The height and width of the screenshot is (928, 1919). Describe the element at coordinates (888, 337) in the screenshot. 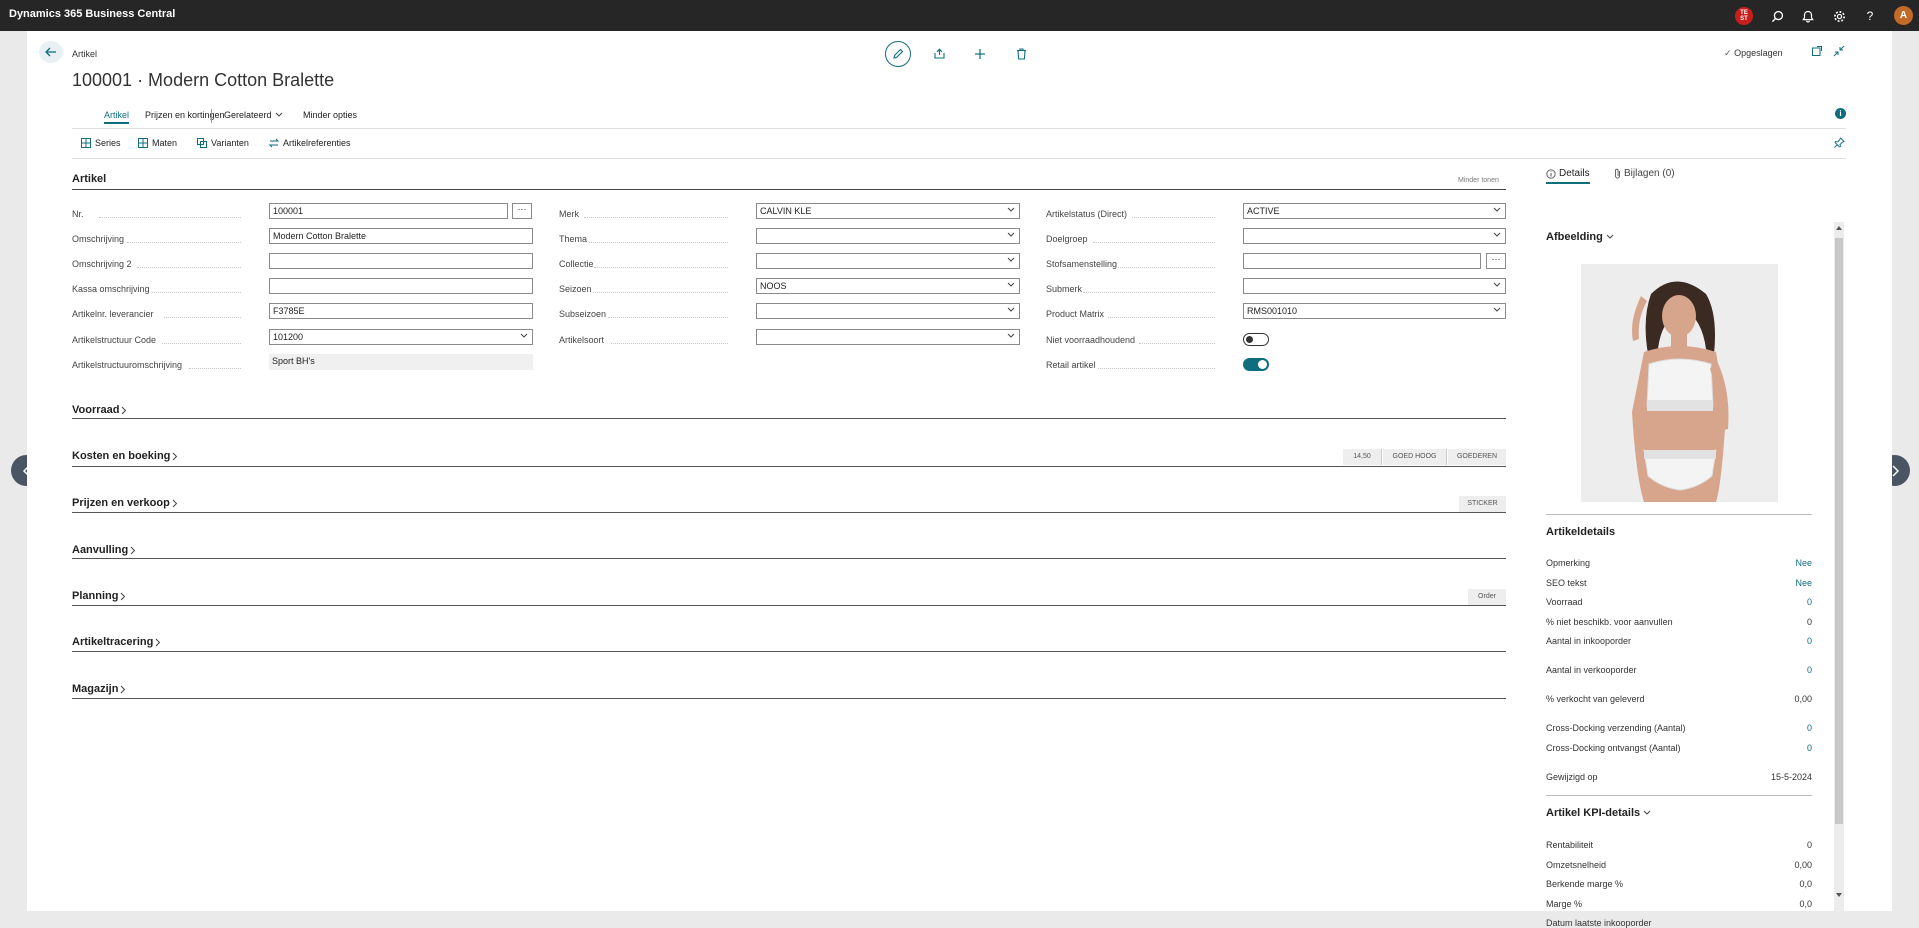

I see `artikelsoort-dropdown` at that location.